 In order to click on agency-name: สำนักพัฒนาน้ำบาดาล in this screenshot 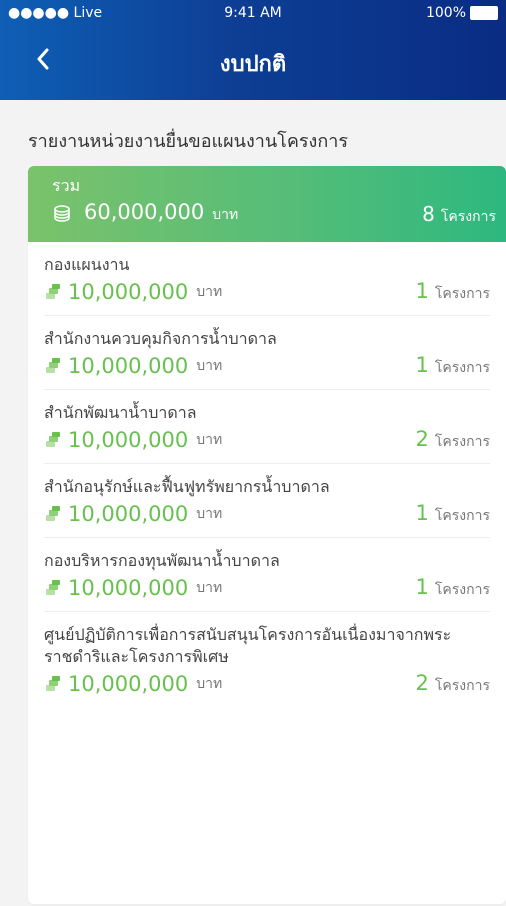, I will do `click(120, 412)`.